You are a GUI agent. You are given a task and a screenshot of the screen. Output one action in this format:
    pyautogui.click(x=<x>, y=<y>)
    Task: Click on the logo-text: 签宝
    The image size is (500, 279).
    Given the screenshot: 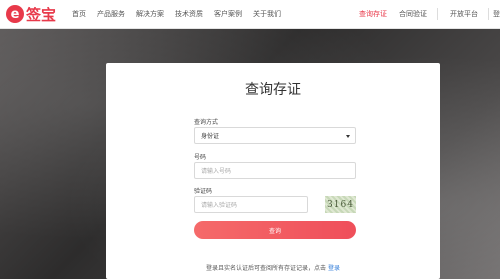 What is the action you would take?
    pyautogui.click(x=41, y=14)
    